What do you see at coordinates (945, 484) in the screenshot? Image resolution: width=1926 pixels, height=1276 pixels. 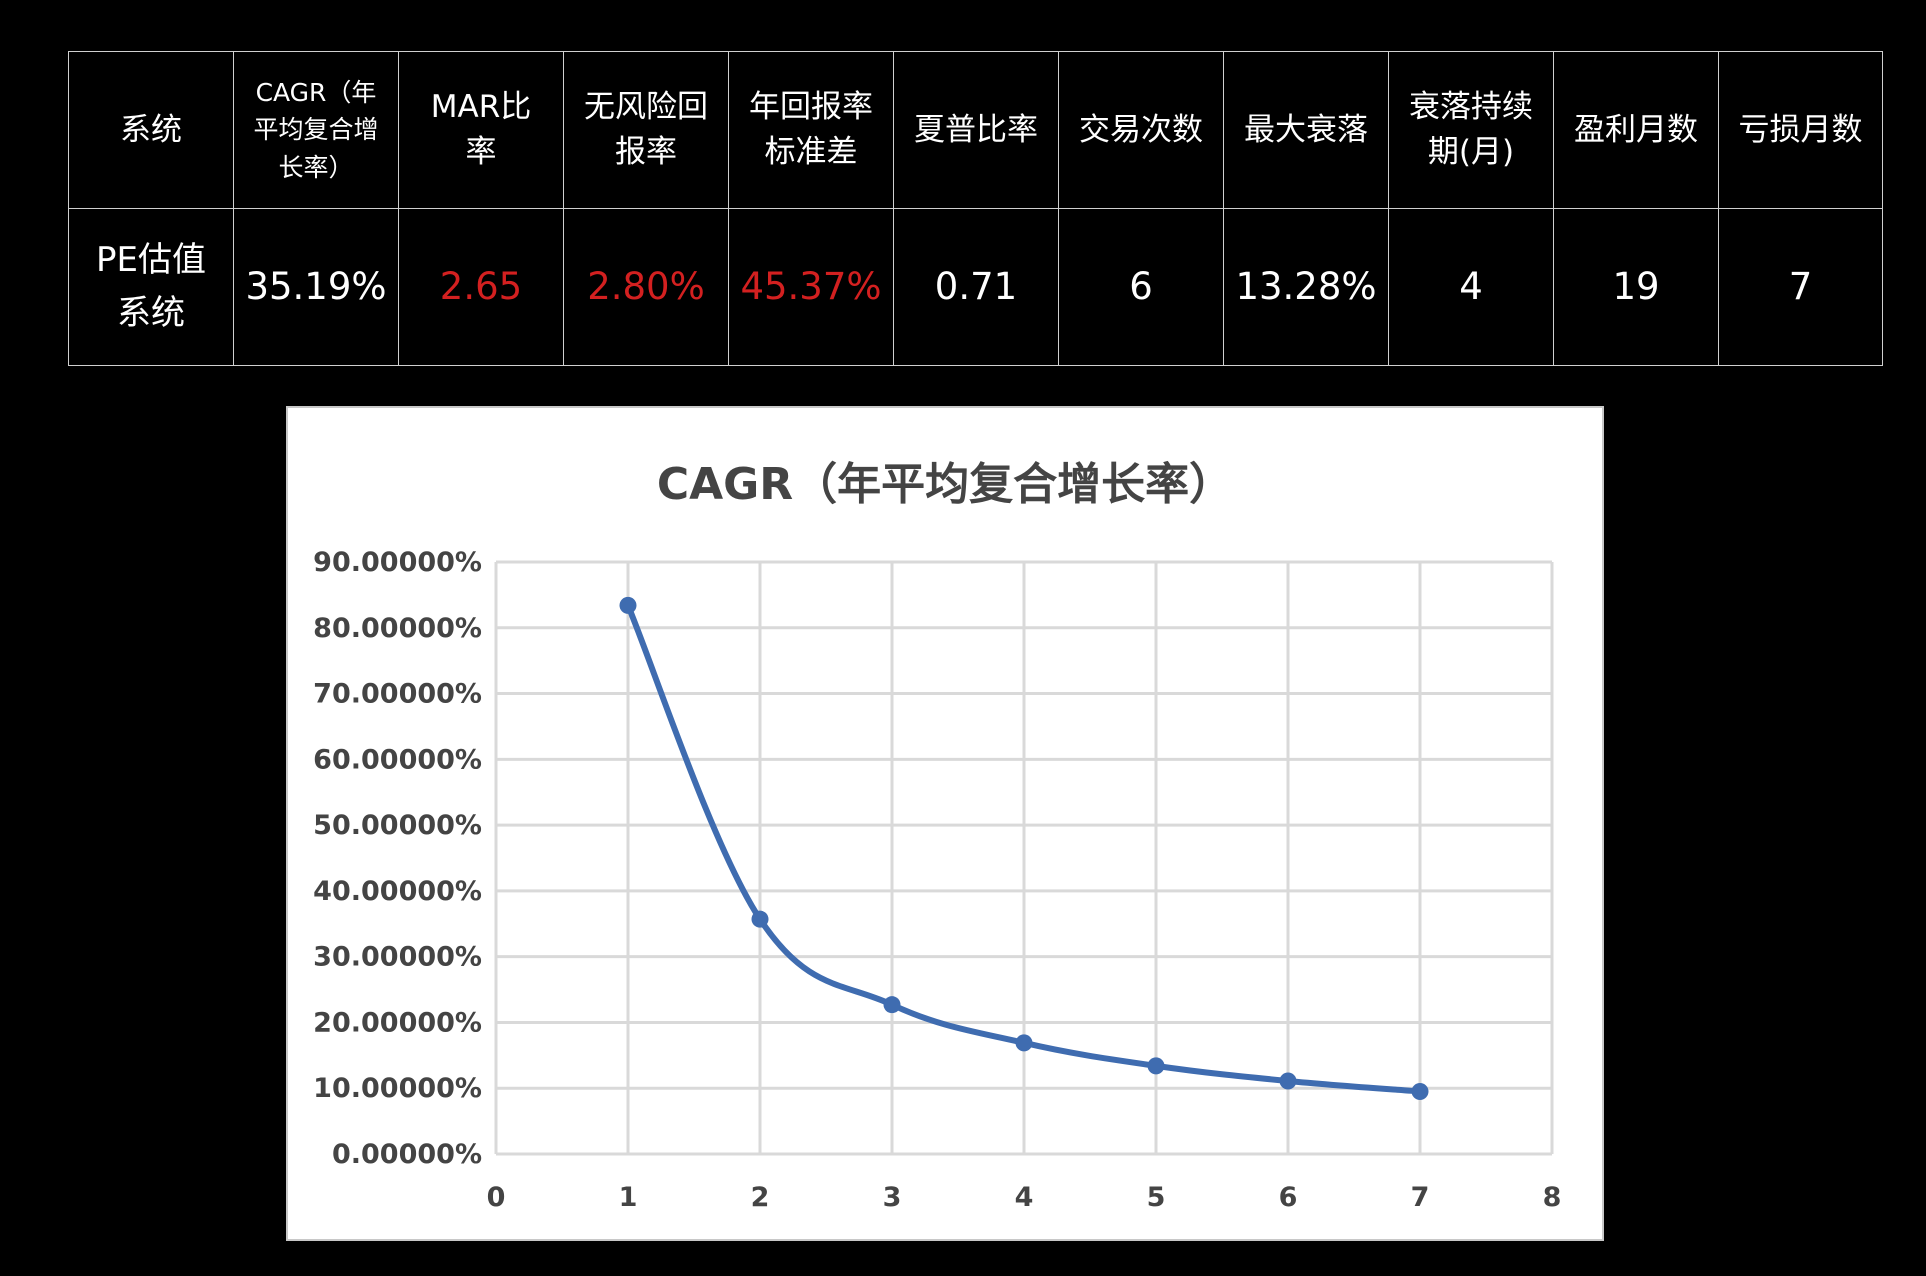 I see `chart-title: CAGR（年平均复合增长率）` at bounding box center [945, 484].